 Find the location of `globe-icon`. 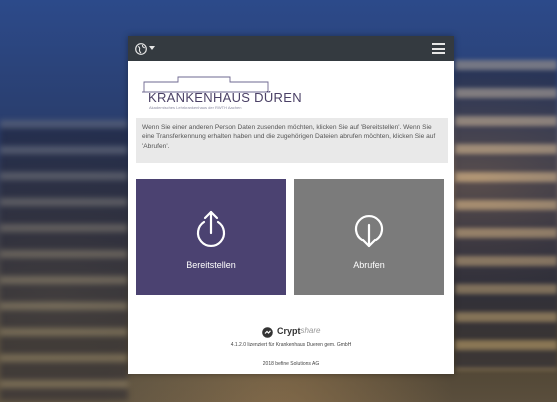

globe-icon is located at coordinates (141, 48).